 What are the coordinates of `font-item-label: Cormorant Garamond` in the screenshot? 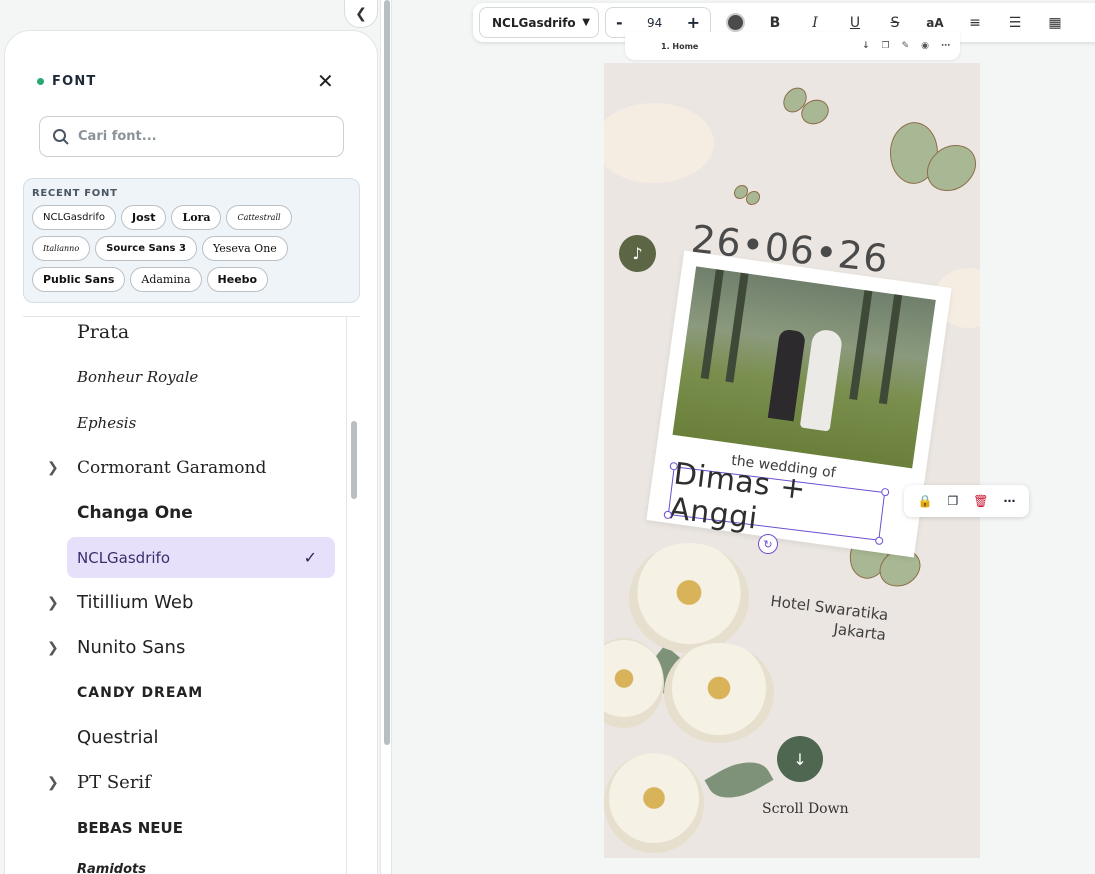 It's located at (172, 467).